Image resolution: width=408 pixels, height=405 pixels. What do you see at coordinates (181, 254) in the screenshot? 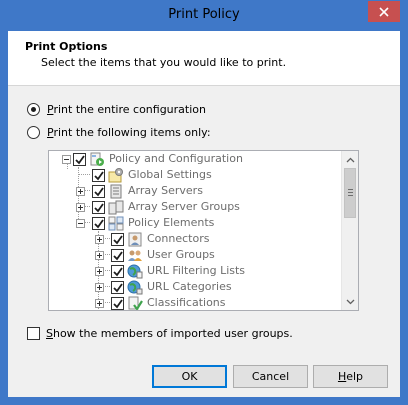
I see `tree-item-label: User Groups` at bounding box center [181, 254].